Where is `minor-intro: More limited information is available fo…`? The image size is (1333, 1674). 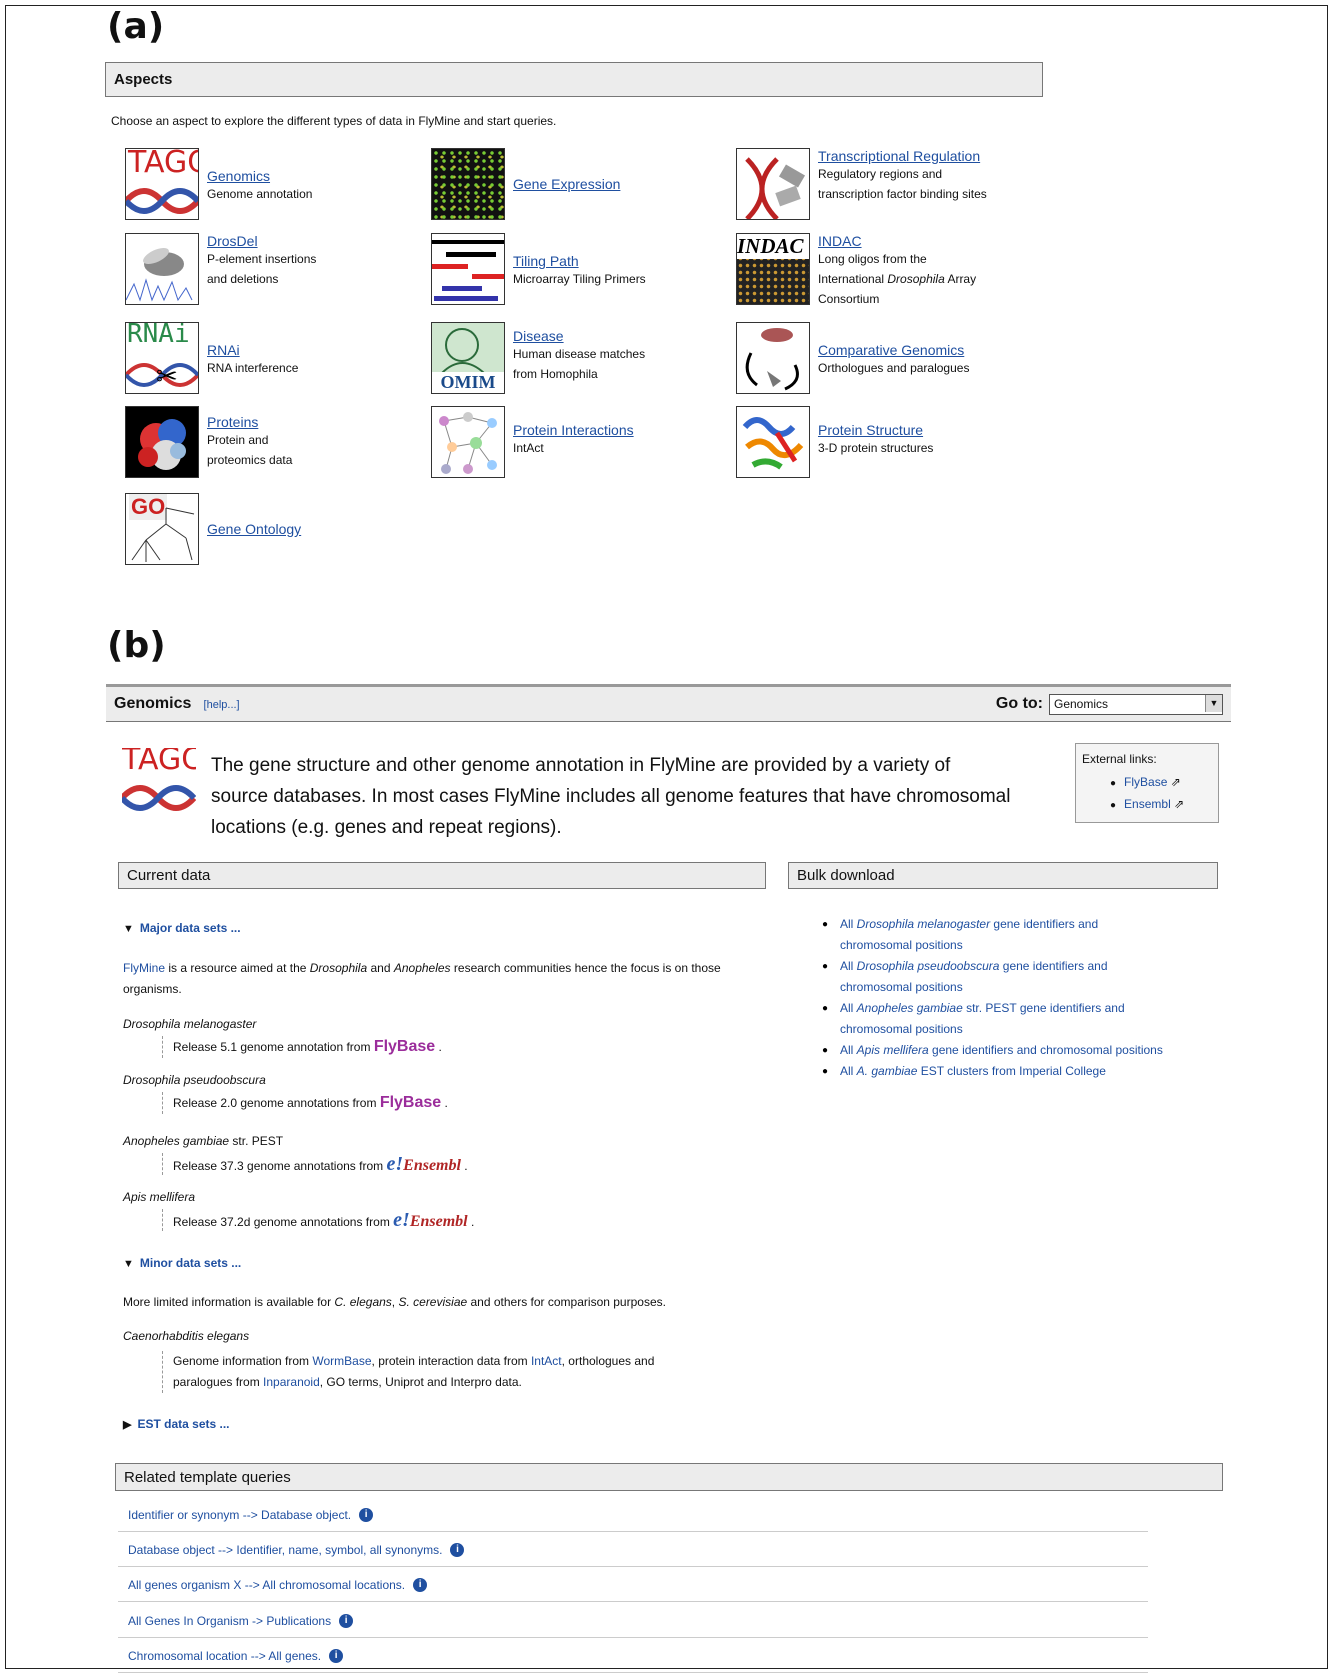
minor-intro: More limited information is available fo… is located at coordinates (394, 1302).